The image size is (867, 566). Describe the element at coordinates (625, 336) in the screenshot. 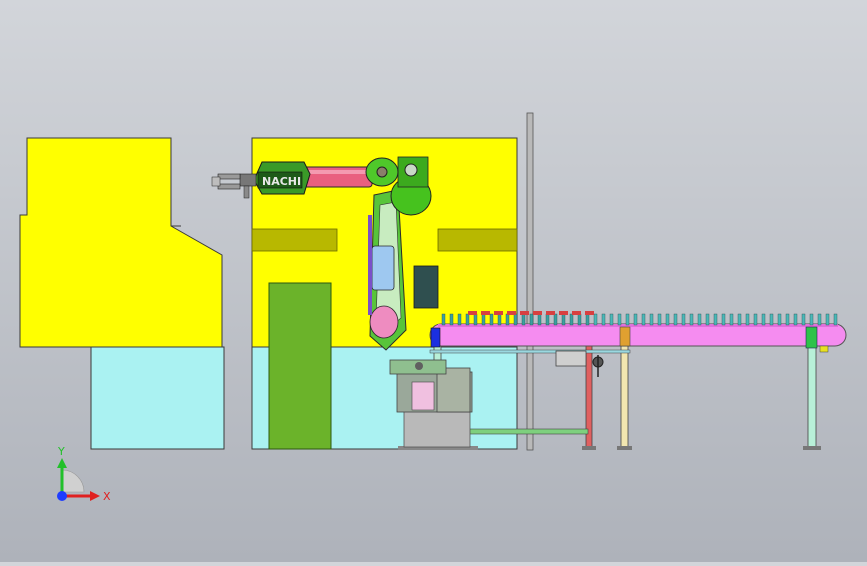

I see `belt-marker-orange` at that location.